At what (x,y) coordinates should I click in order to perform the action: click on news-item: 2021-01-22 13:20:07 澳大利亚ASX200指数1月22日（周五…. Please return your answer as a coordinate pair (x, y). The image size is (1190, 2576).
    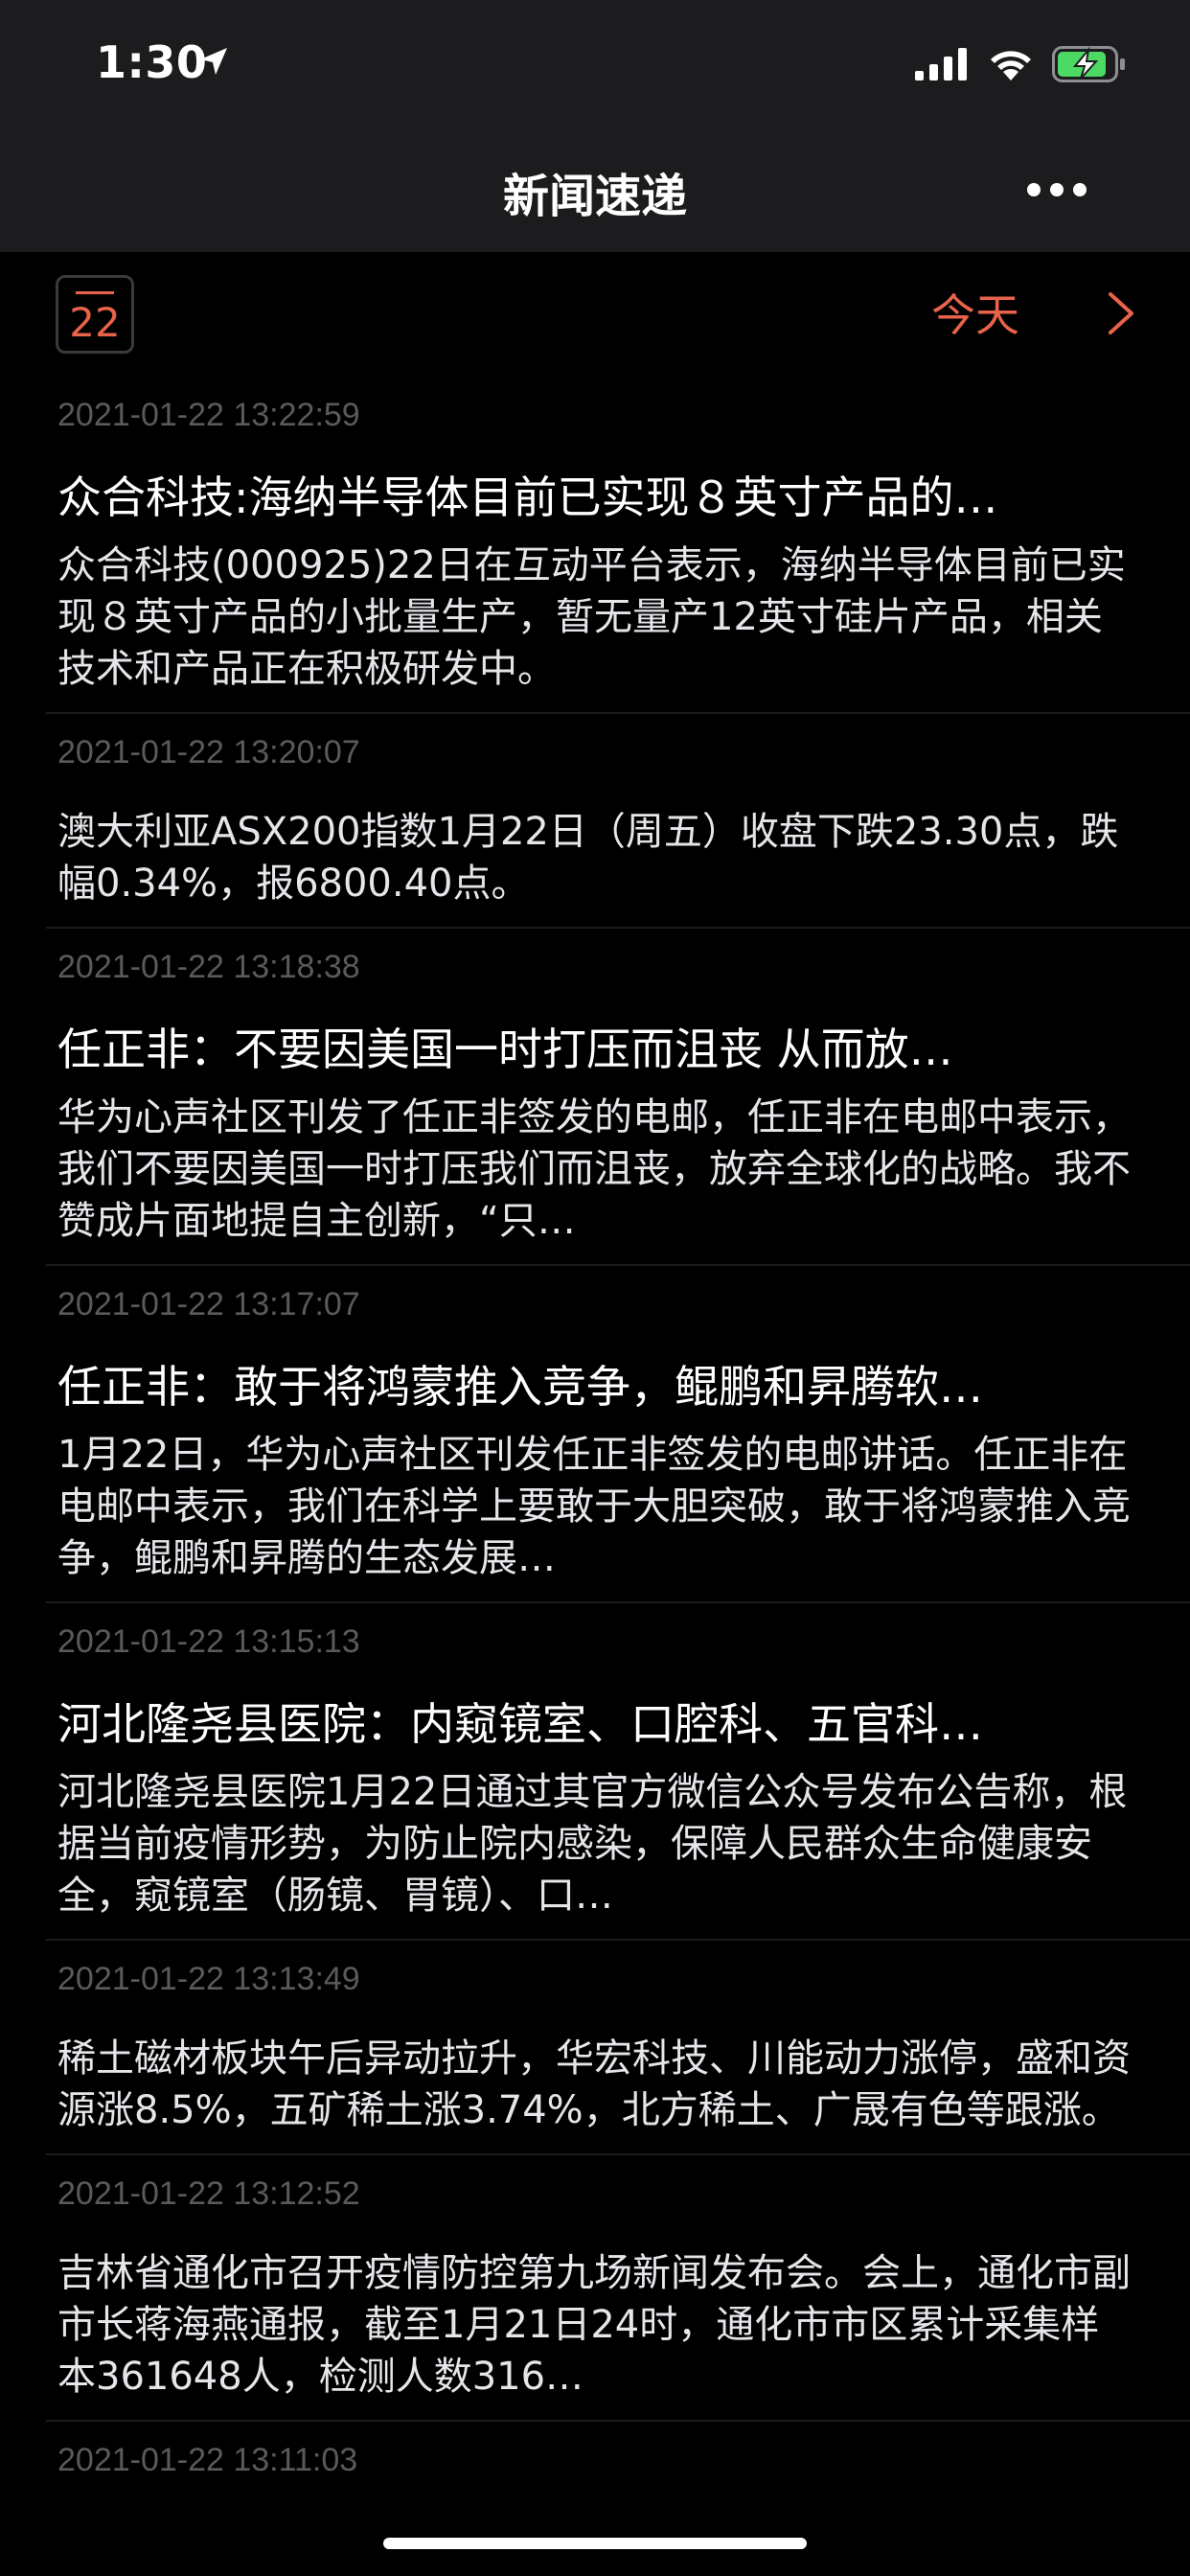
    Looking at the image, I should click on (618, 821).